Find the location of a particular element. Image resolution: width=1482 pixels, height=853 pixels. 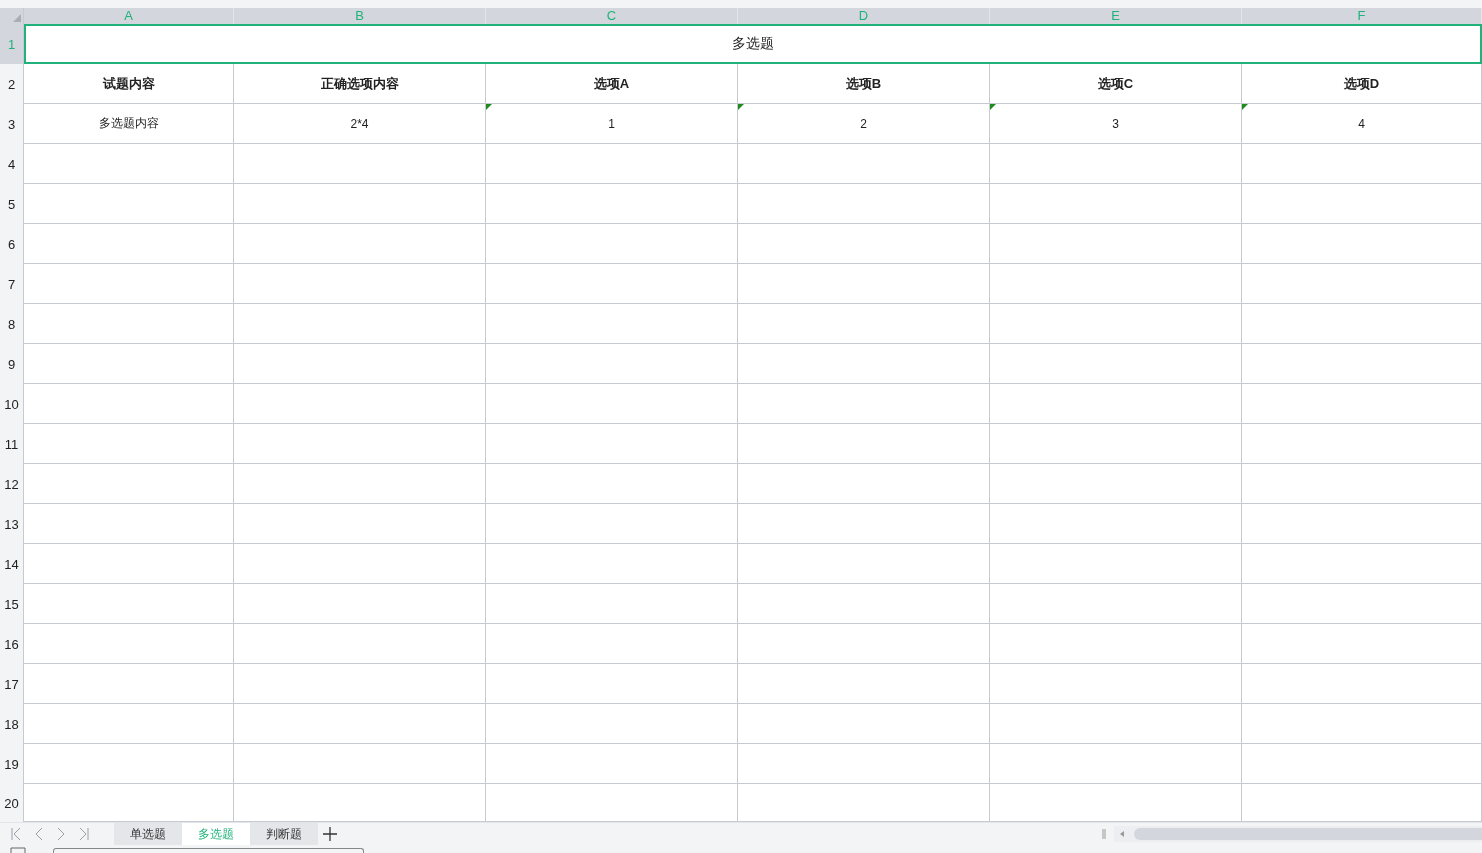

select-all-icon is located at coordinates (17, 18).